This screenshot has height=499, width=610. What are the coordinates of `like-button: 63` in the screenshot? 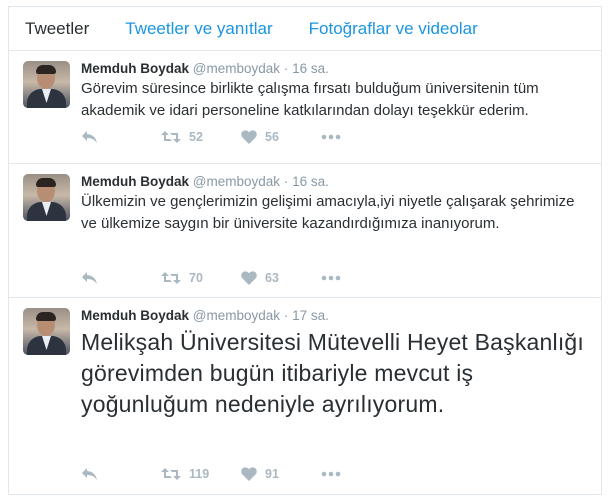 It's located at (281, 278).